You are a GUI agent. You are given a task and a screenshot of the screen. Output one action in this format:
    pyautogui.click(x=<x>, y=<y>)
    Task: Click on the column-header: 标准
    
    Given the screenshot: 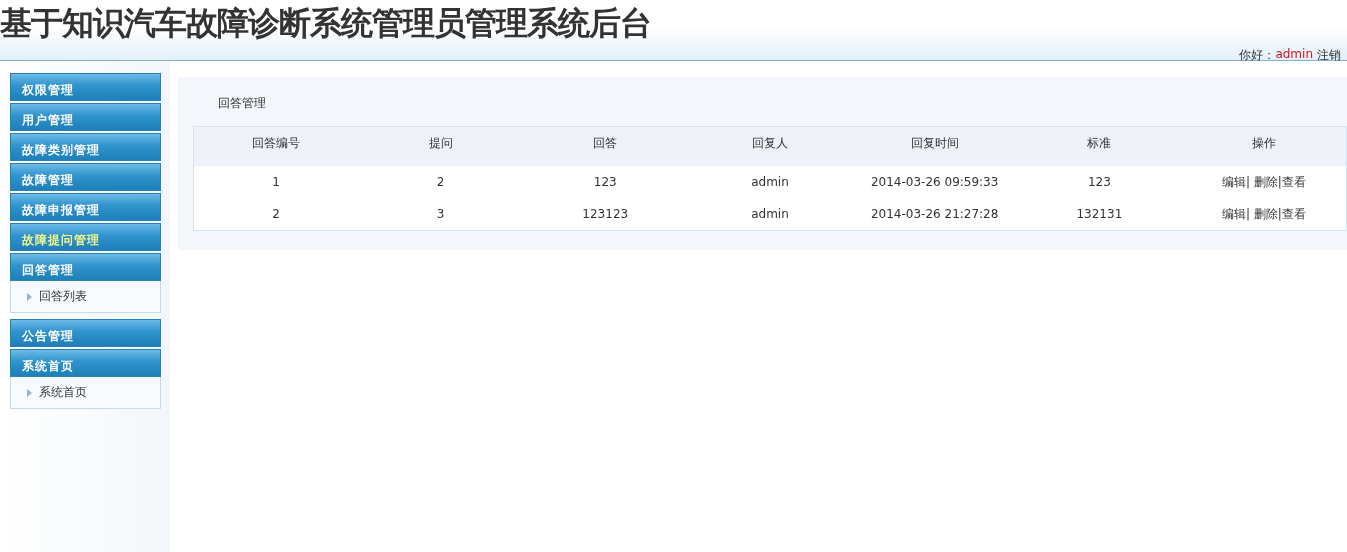 What is the action you would take?
    pyautogui.click(x=1099, y=146)
    